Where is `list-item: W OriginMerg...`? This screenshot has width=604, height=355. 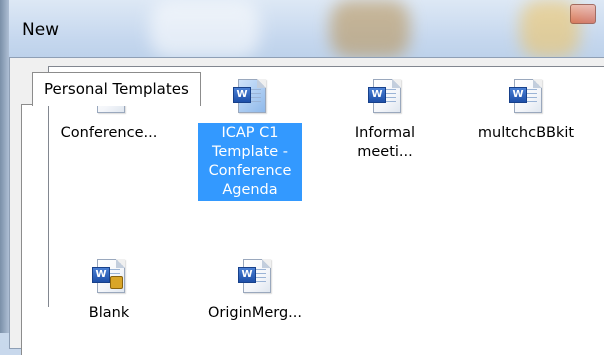
list-item: W OriginMerg... is located at coordinates (255, 290).